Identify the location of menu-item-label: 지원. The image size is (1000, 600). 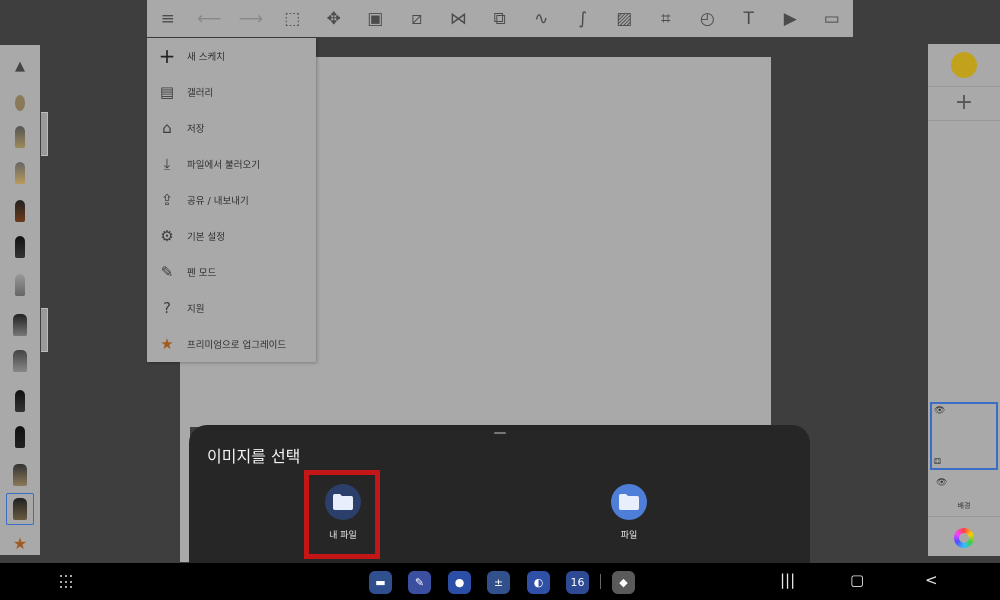
(196, 309).